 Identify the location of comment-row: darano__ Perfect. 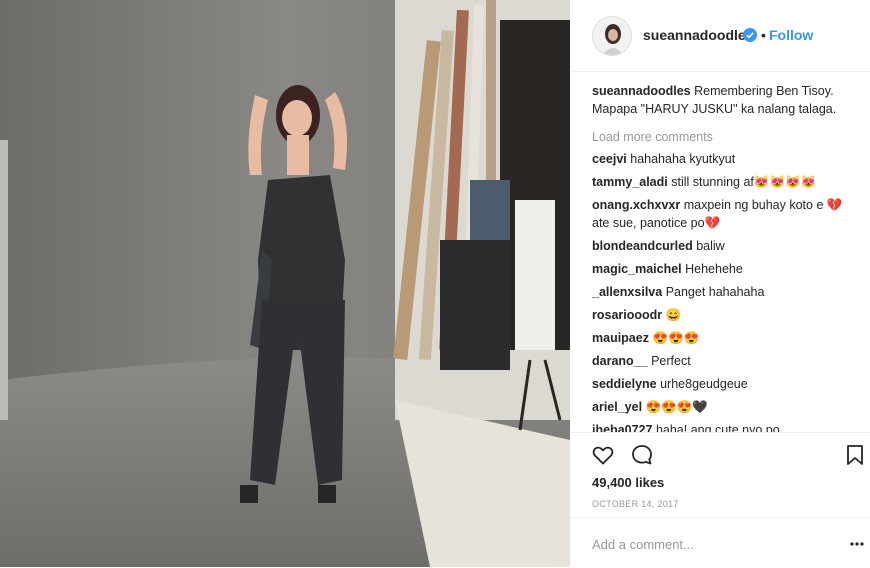
(723, 361).